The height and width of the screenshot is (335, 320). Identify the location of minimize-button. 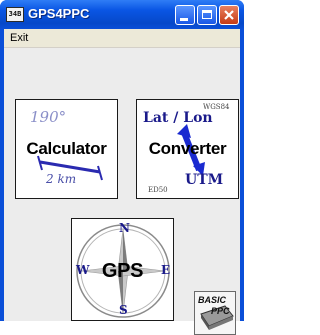
(185, 15).